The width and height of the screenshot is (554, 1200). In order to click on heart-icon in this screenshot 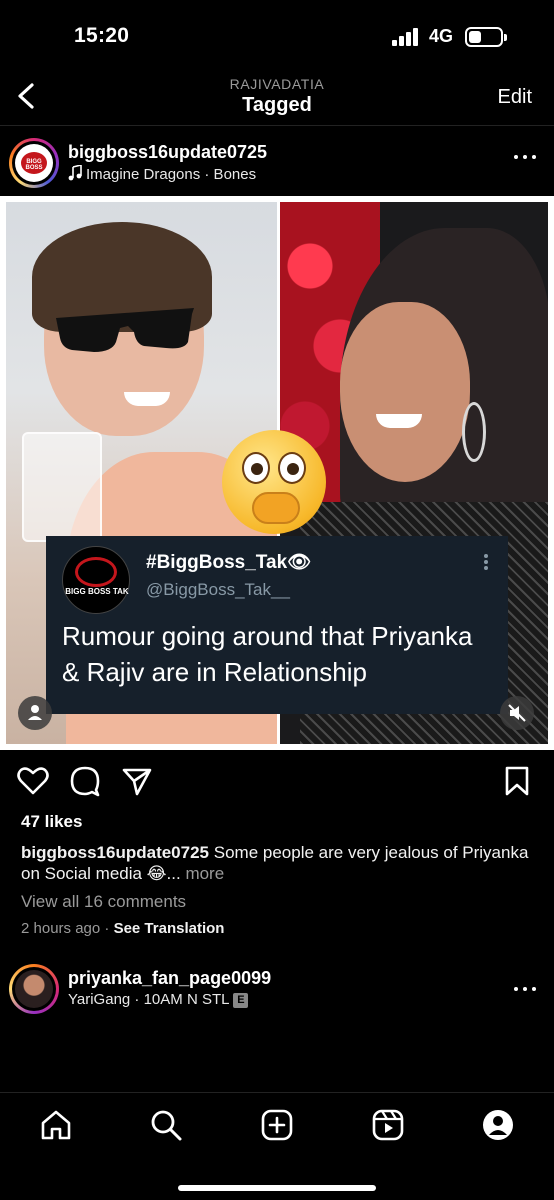, I will do `click(33, 781)`.